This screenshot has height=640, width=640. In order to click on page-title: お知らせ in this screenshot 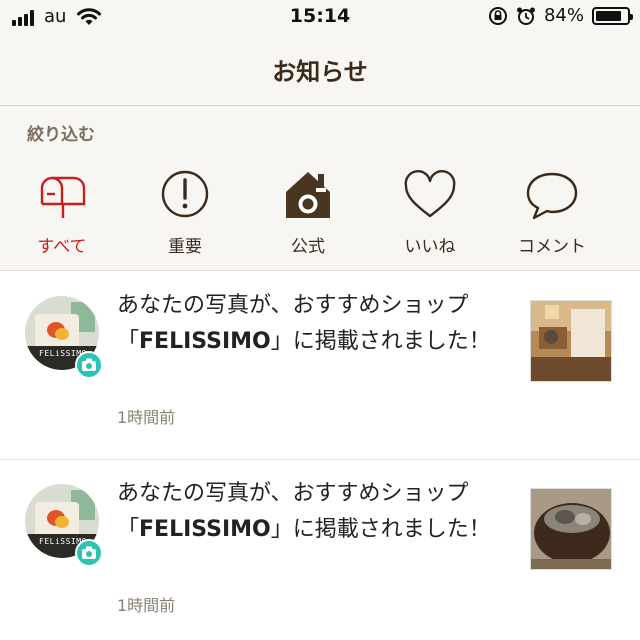, I will do `click(320, 72)`.